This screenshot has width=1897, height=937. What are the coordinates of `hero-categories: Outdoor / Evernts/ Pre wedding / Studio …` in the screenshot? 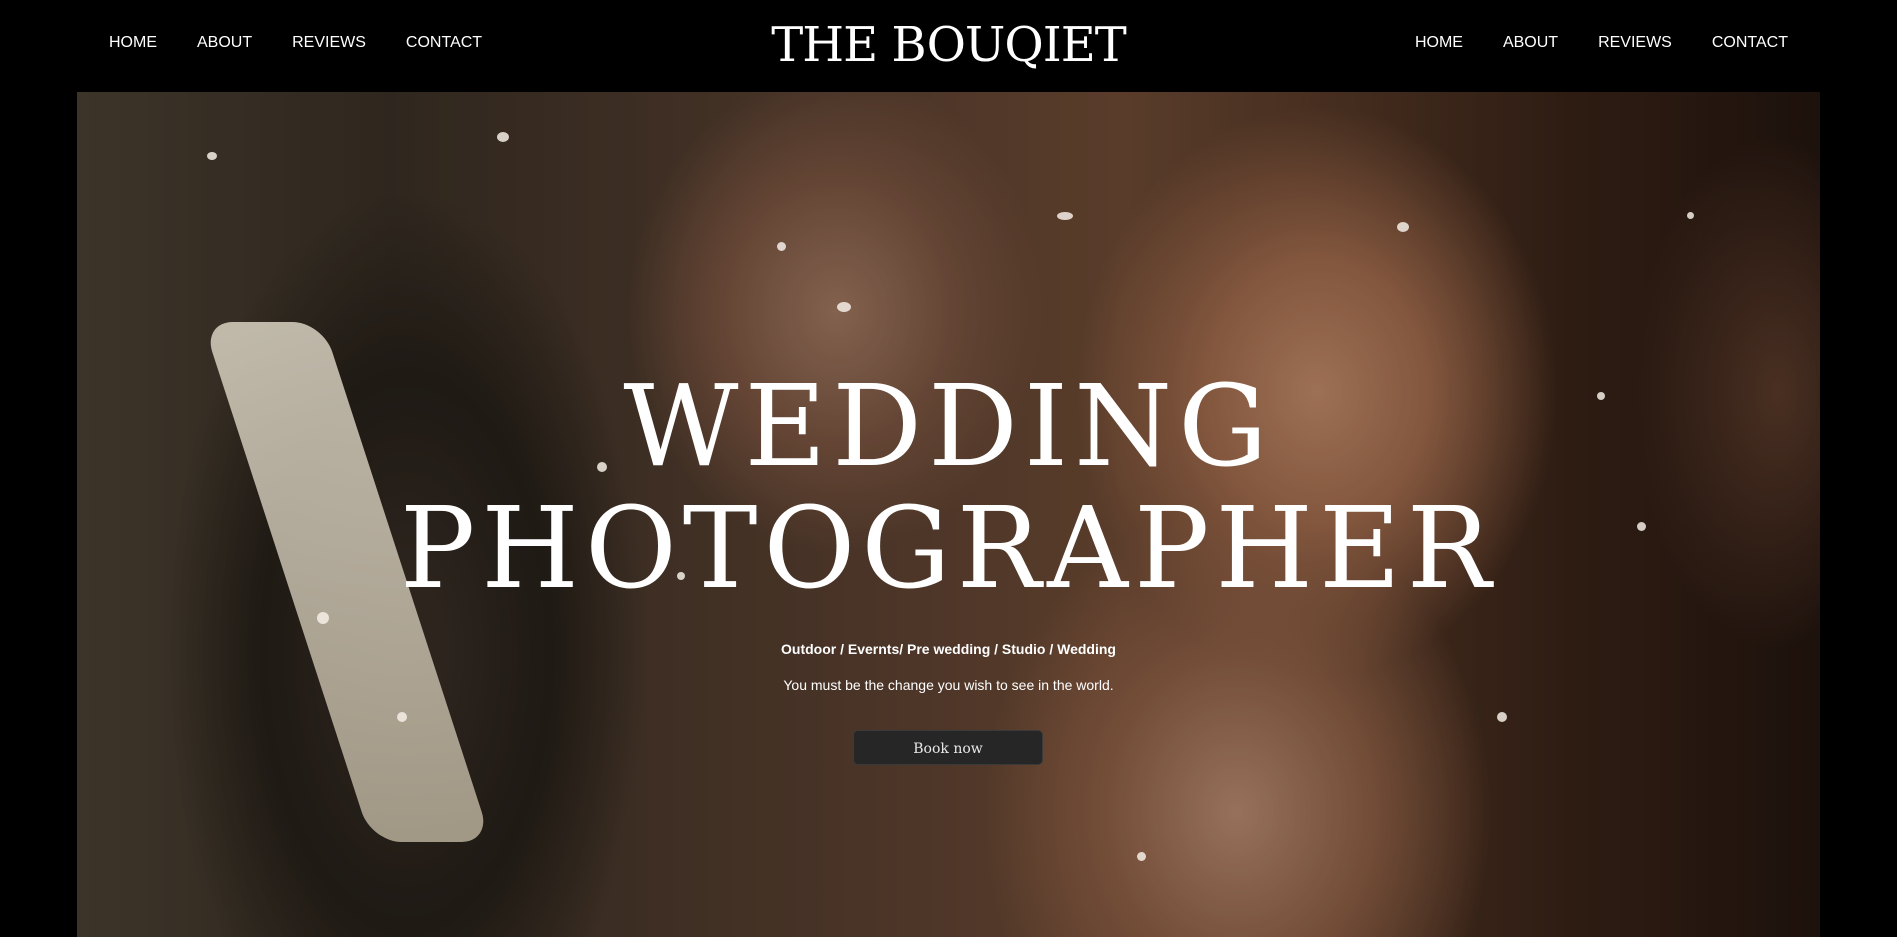 It's located at (948, 649).